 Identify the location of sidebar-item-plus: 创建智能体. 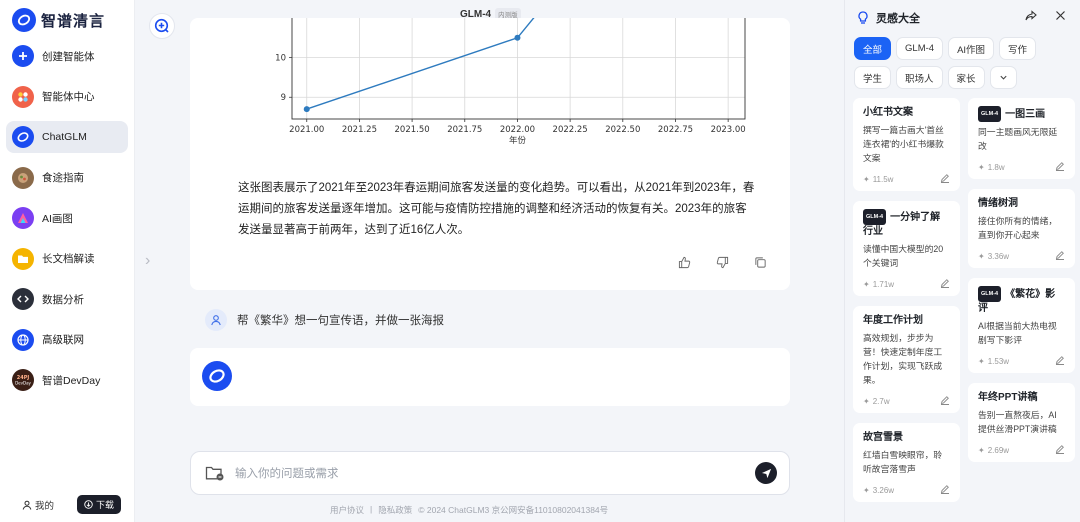
(67, 56).